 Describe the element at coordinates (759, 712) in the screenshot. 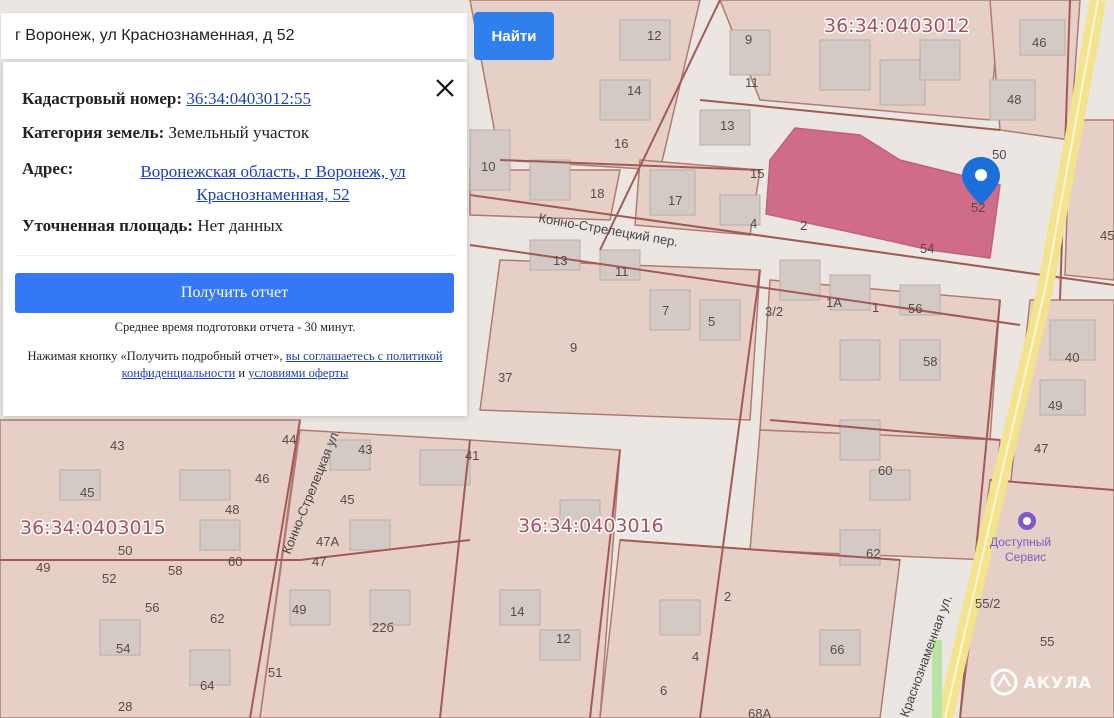

I see `svg-text: 68А` at that location.